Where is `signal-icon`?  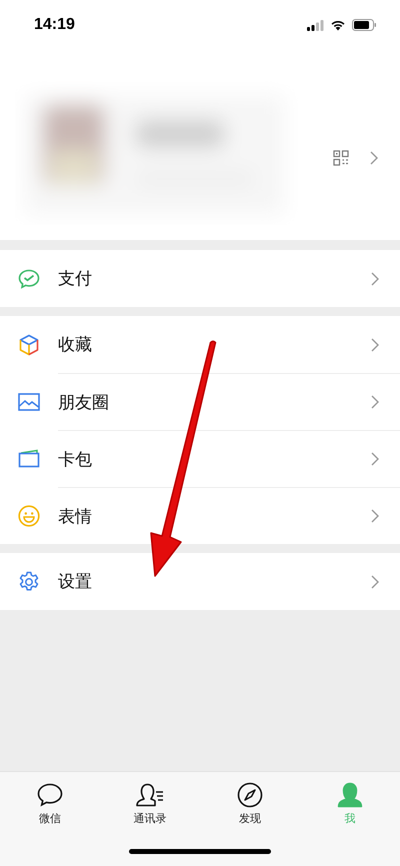 signal-icon is located at coordinates (315, 25).